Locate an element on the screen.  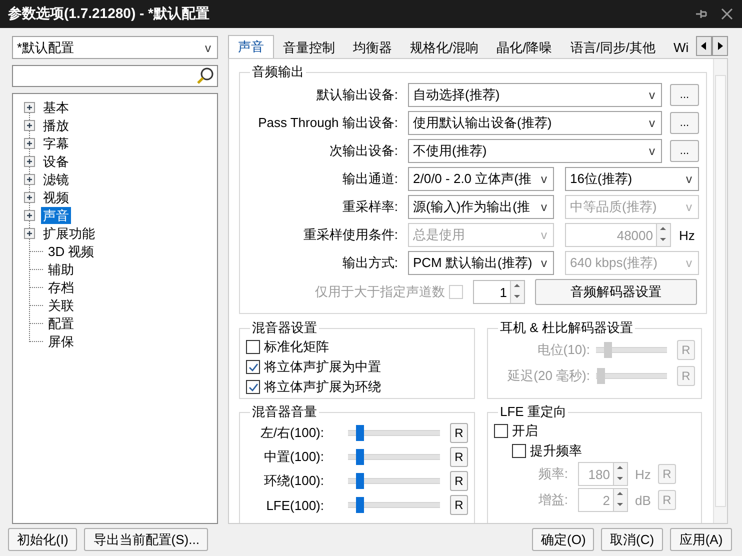
slider-label: LFE(100): is located at coordinates (294, 505).